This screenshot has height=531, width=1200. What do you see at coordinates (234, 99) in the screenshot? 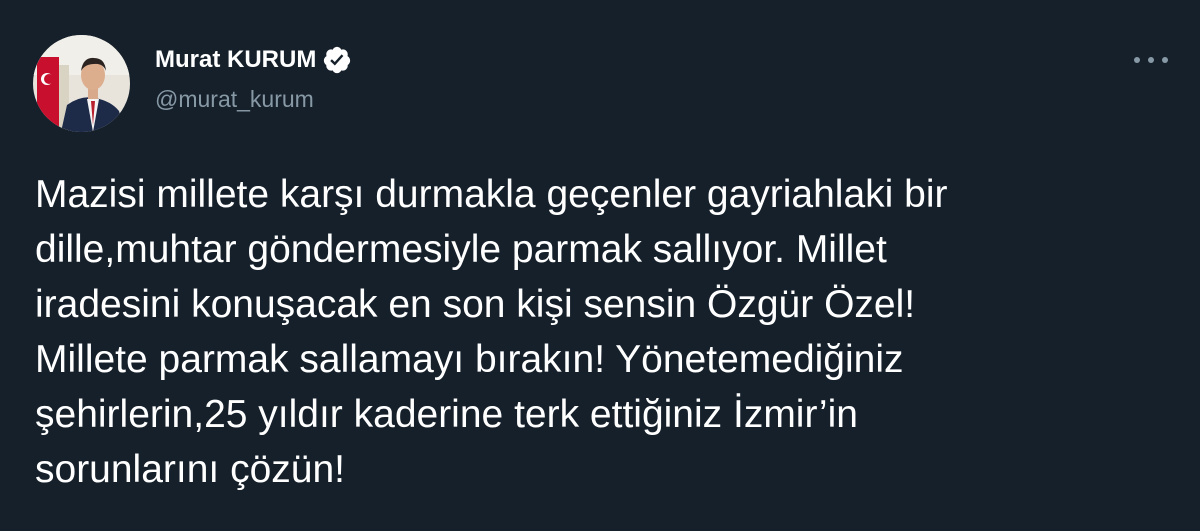
I see `author-handle: @murat_kurum` at bounding box center [234, 99].